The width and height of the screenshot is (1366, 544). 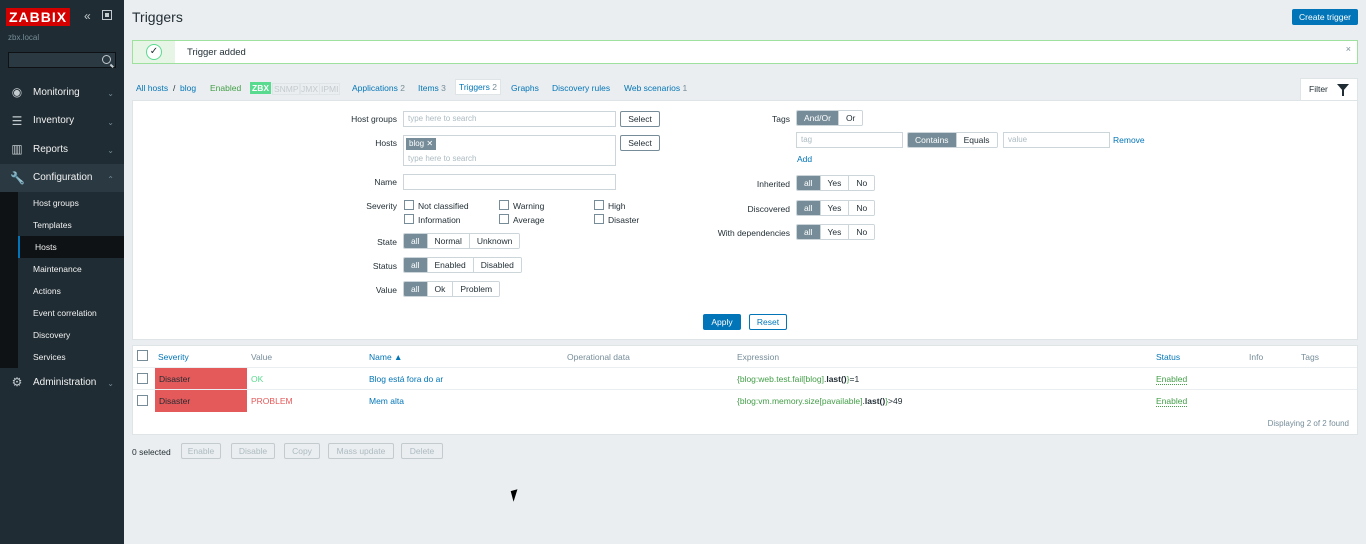 What do you see at coordinates (253, 451) in the screenshot?
I see `disable-button: Disable` at bounding box center [253, 451].